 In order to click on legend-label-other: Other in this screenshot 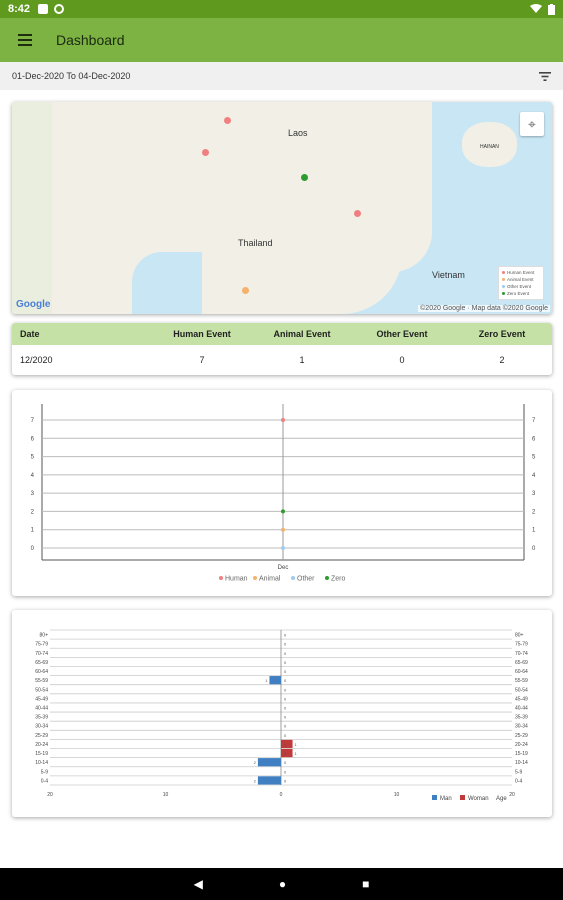, I will do `click(306, 579)`.